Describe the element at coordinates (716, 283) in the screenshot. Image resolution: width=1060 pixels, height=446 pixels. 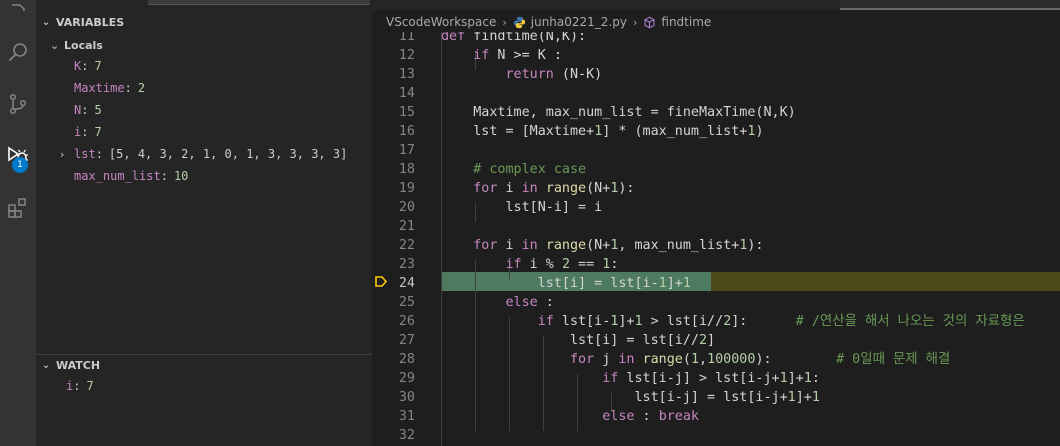
I see `code-line: 24 lst[i] = lst[i-1]+1` at that location.